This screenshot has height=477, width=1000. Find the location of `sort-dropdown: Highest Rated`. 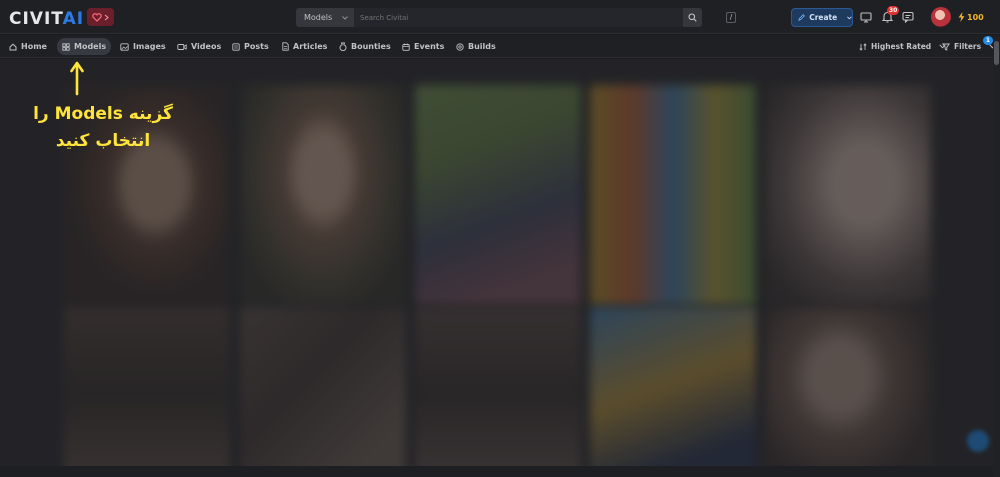

sort-dropdown: Highest Rated is located at coordinates (902, 46).